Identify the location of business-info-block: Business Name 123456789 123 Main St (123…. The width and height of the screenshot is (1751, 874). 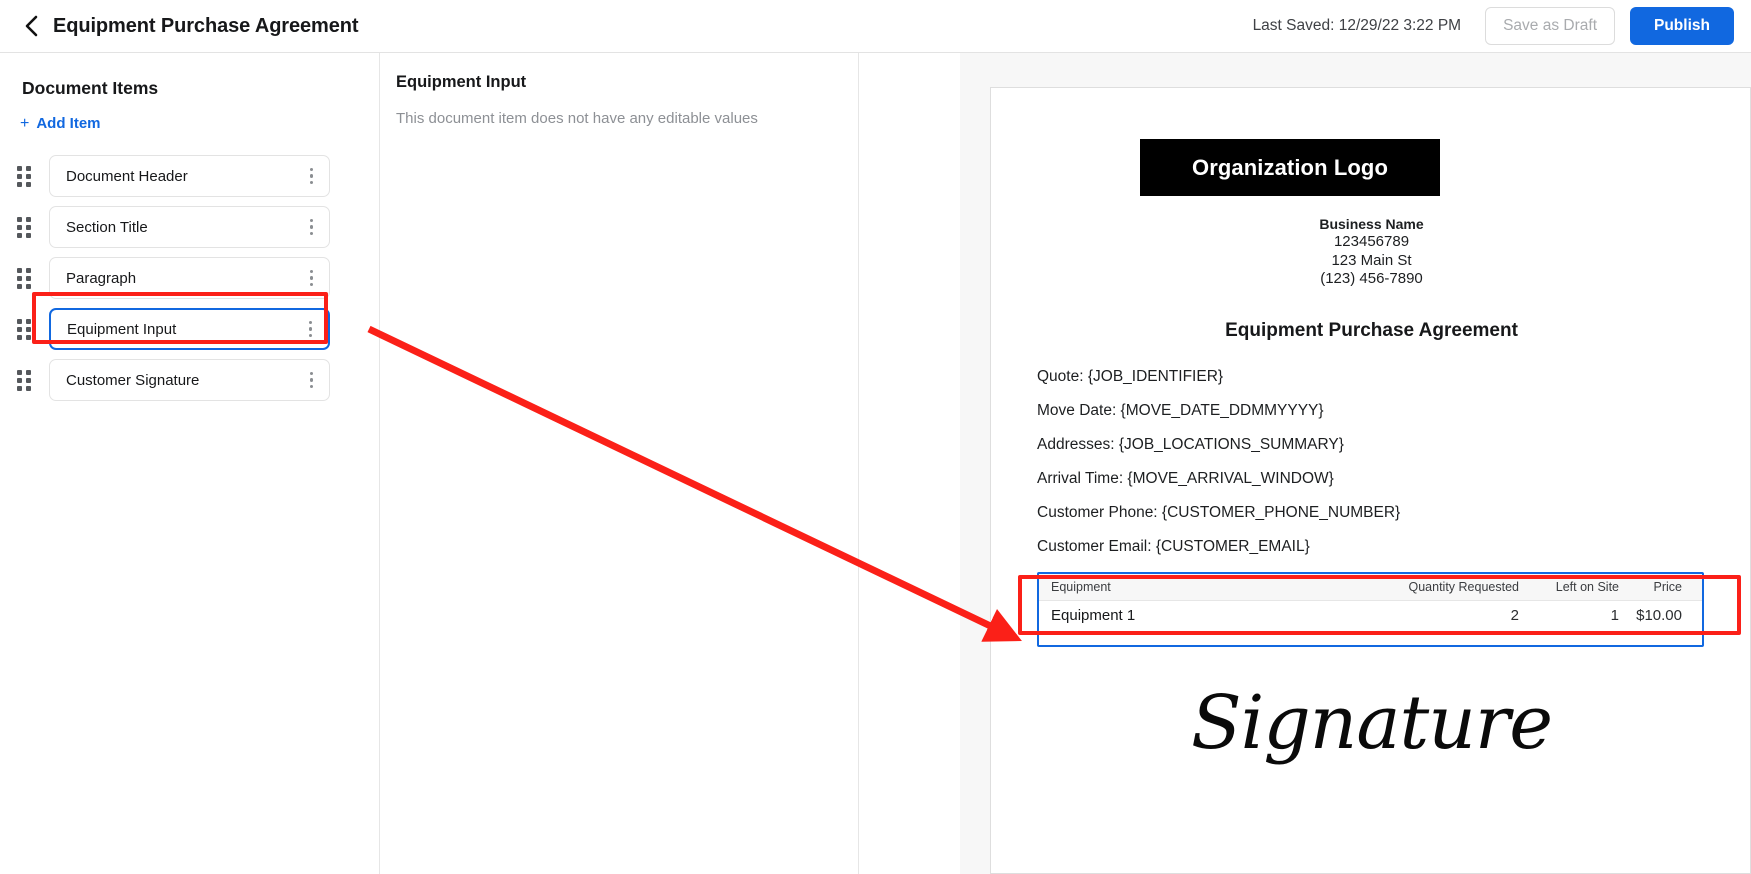
(1370, 252).